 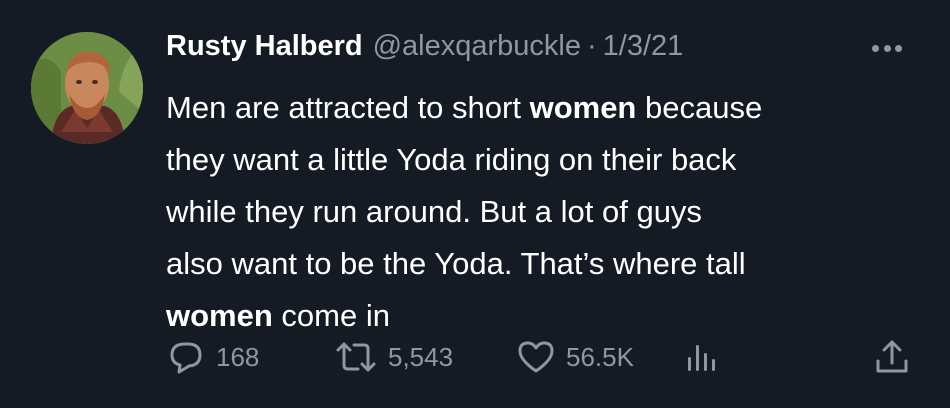 What do you see at coordinates (643, 46) in the screenshot?
I see `tweet-date: 1/3/21` at bounding box center [643, 46].